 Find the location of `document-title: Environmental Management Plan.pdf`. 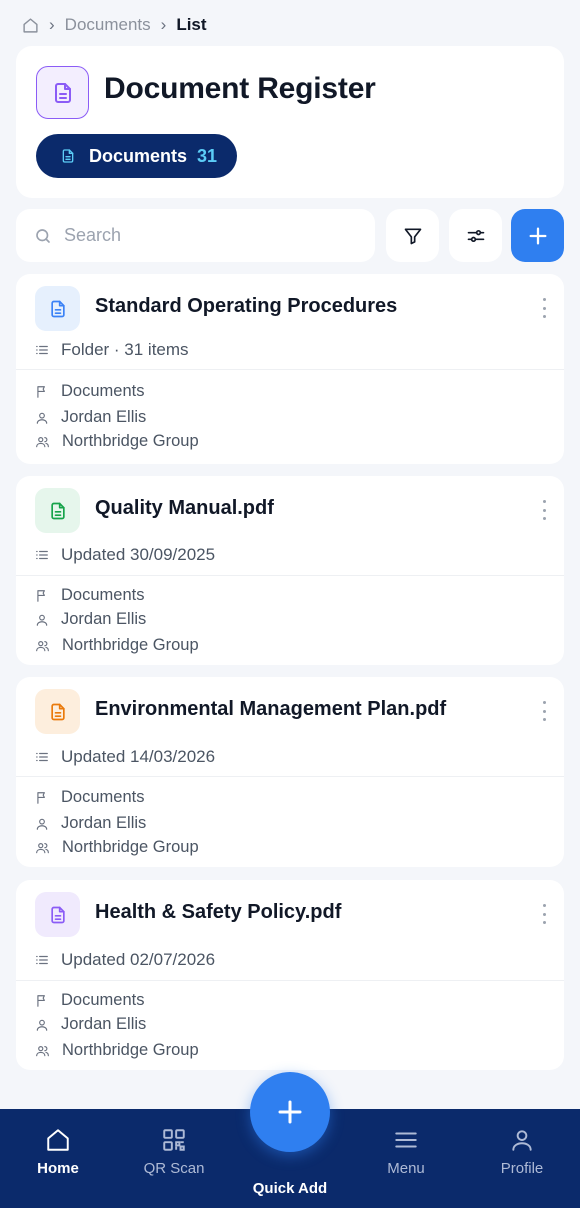

document-title: Environmental Management Plan.pdf is located at coordinates (270, 709).